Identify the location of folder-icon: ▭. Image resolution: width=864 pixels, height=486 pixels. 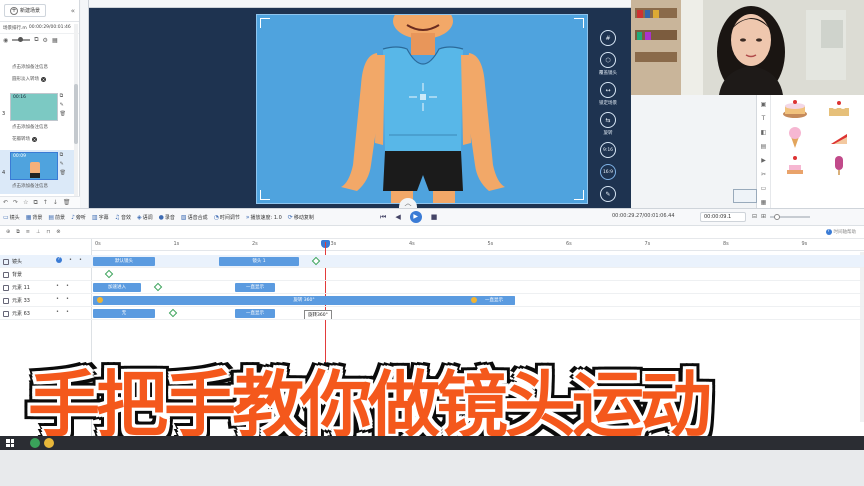
(764, 188).